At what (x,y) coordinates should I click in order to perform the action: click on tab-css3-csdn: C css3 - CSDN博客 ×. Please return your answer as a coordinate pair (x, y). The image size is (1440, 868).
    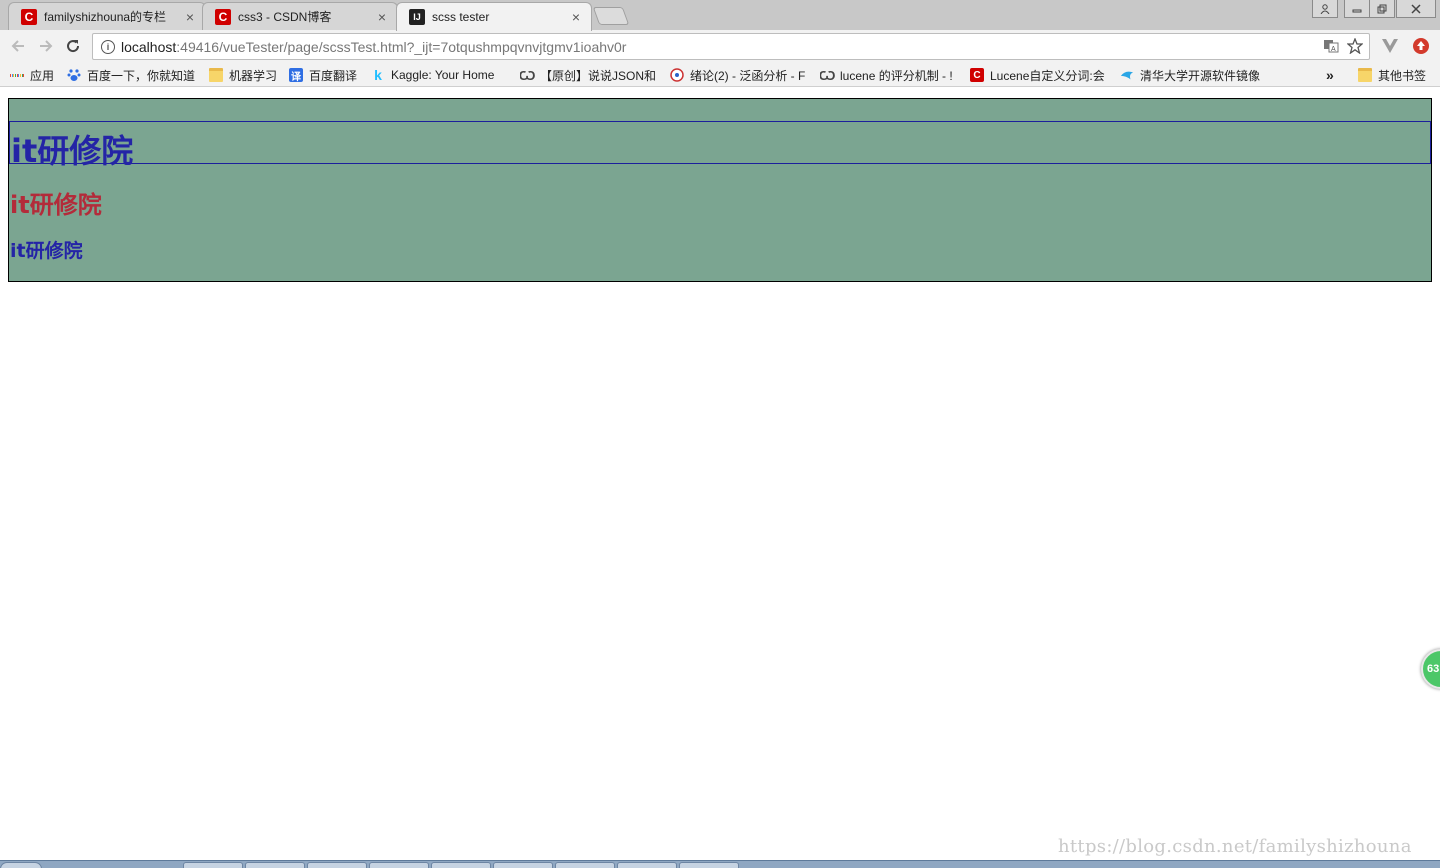
    Looking at the image, I should click on (300, 16).